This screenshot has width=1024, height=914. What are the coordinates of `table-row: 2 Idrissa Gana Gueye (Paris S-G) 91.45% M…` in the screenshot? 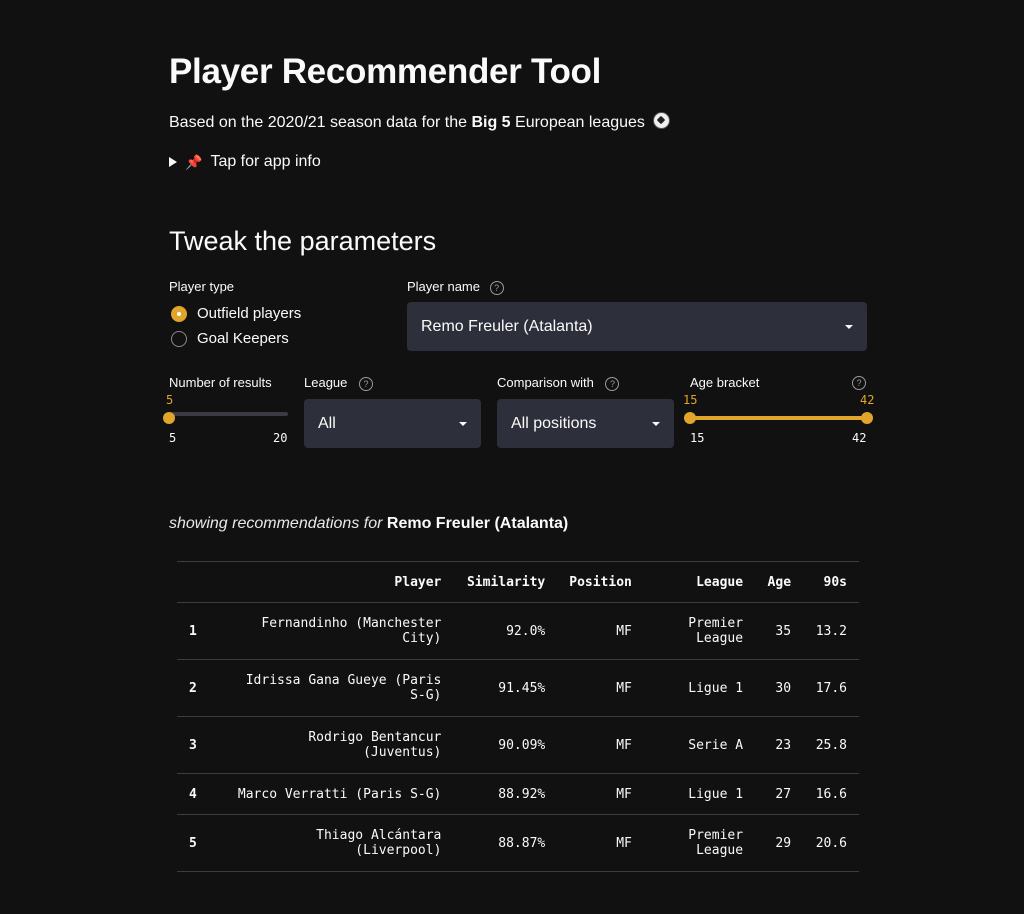 It's located at (518, 688).